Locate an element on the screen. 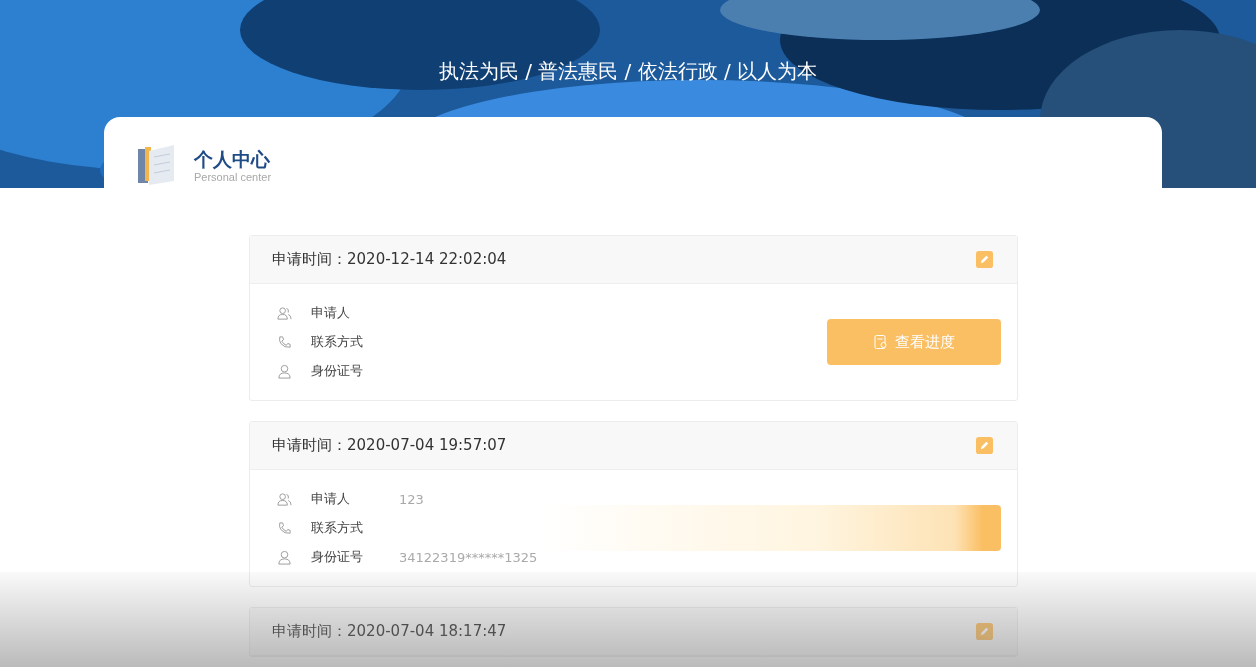 Image resolution: width=1256 pixels, height=667 pixels. field-value: 123 is located at coordinates (411, 499).